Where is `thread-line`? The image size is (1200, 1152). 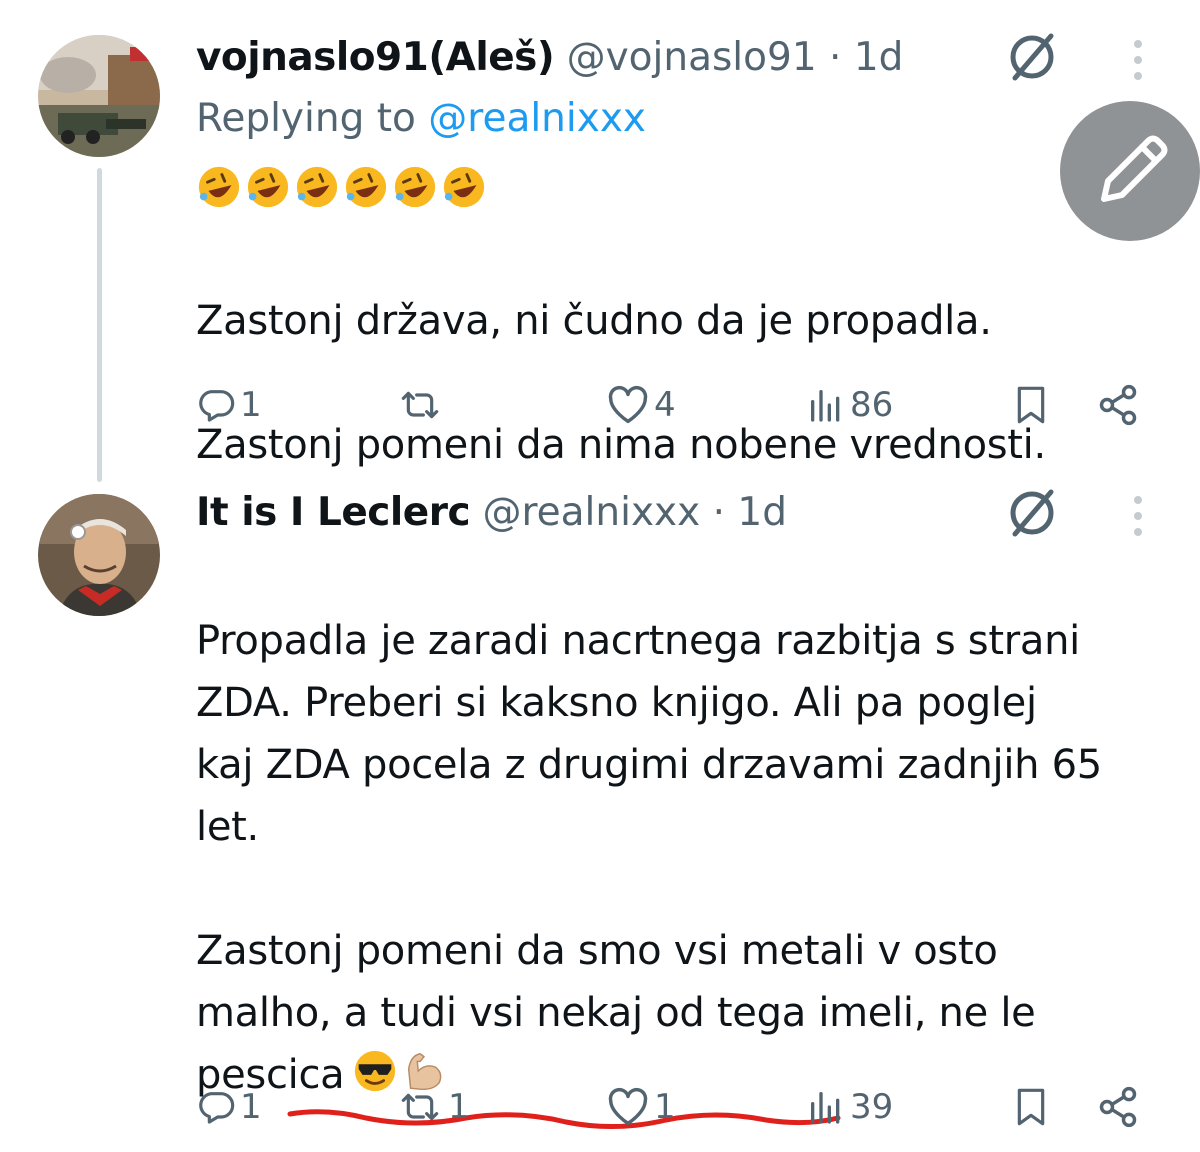 thread-line is located at coordinates (99, 325).